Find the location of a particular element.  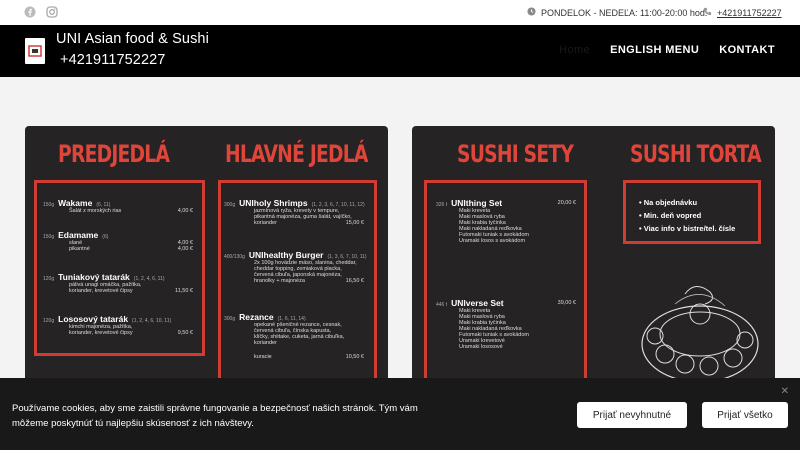

nav-english-menu: ENGLISH MENU is located at coordinates (654, 50).